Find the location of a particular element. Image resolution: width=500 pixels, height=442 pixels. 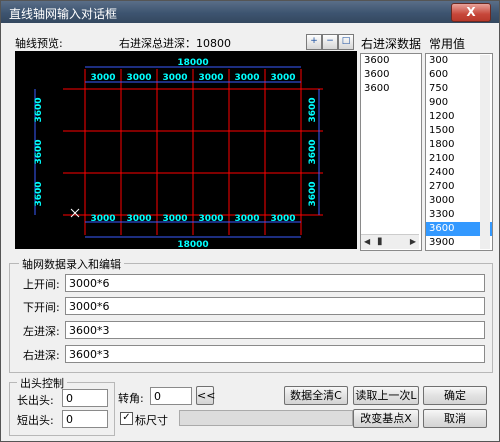

load-last-button: 读取上一次L is located at coordinates (386, 395).